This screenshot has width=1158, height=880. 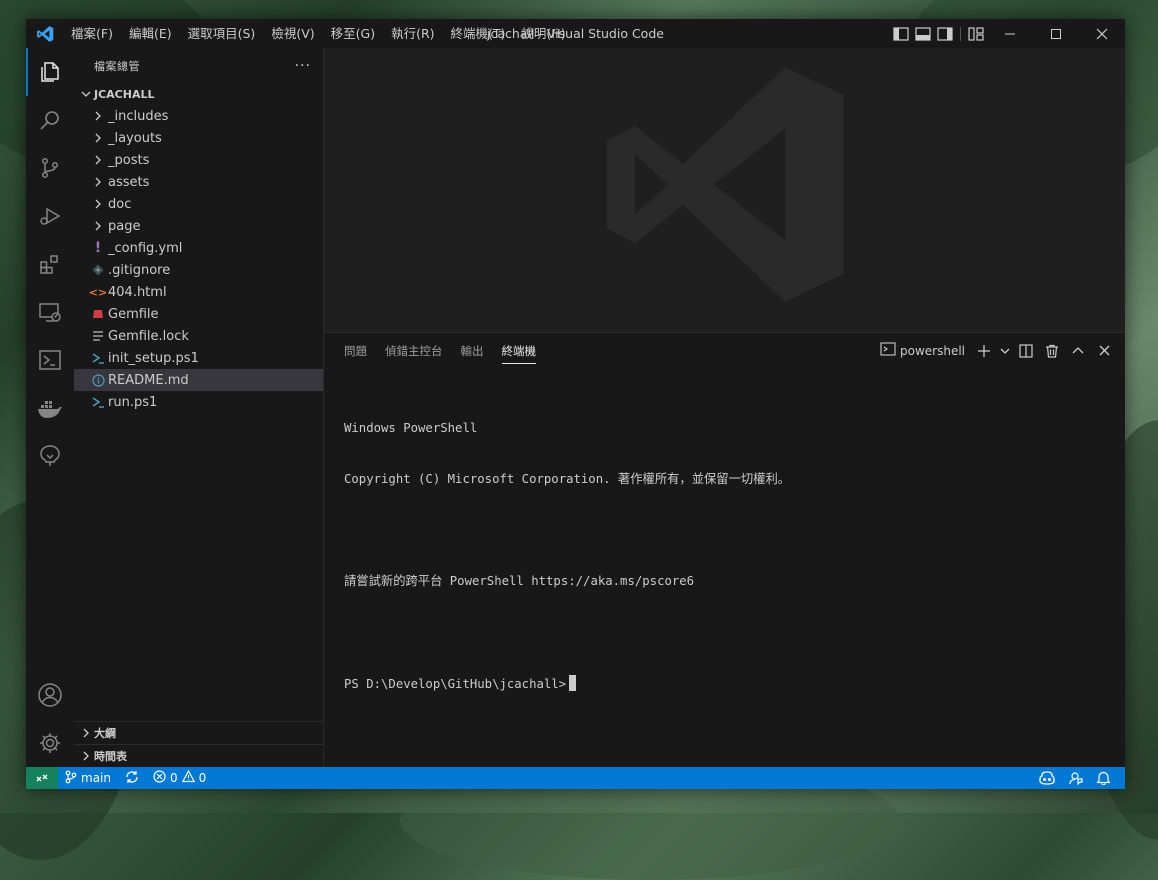 What do you see at coordinates (50, 408) in the screenshot?
I see `docker-icon` at bounding box center [50, 408].